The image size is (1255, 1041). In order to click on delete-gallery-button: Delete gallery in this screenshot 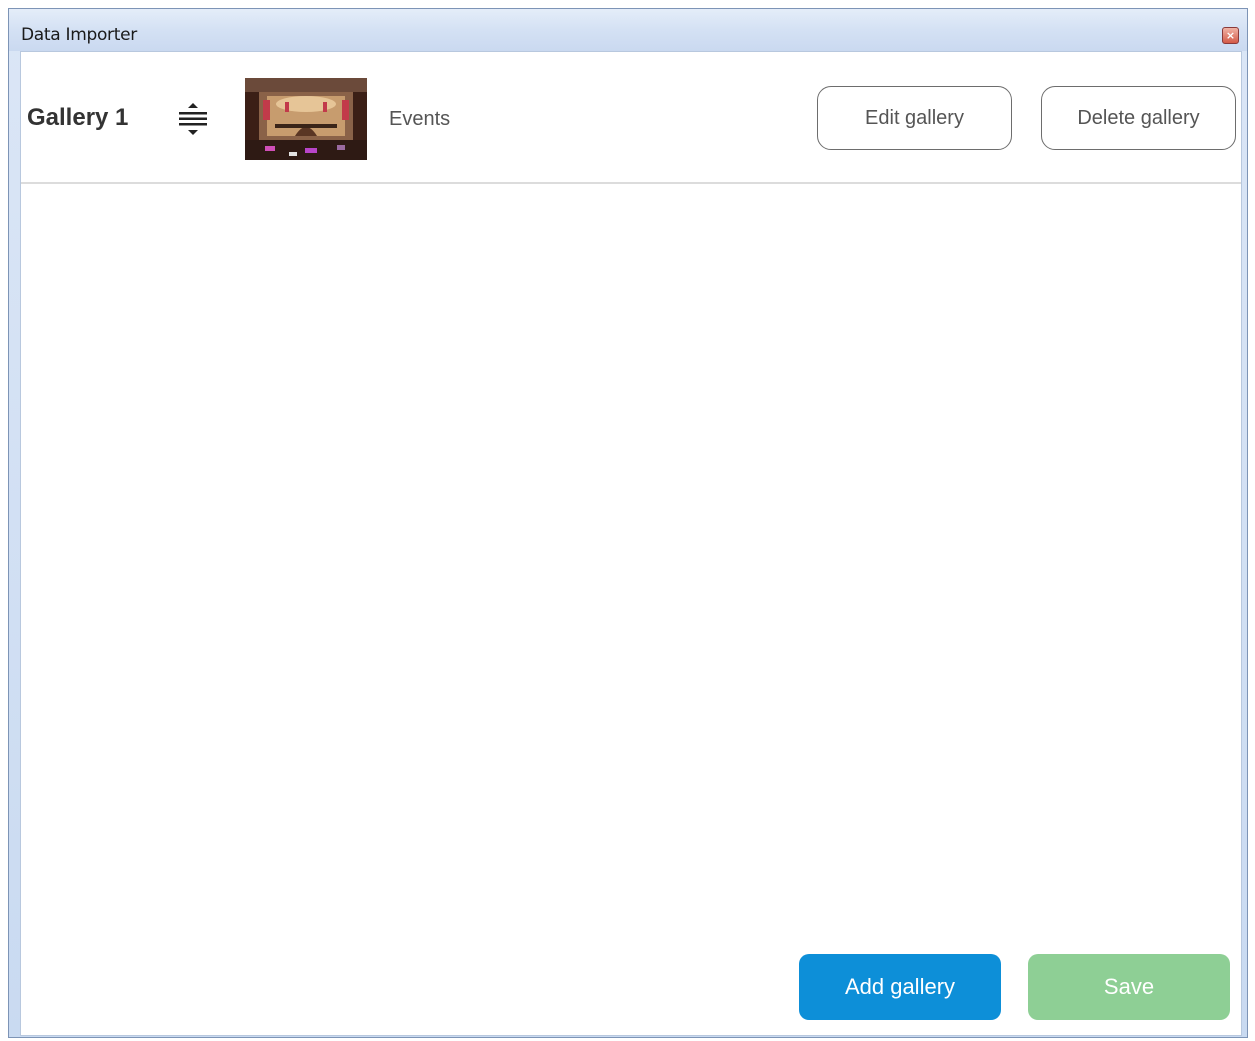, I will do `click(1138, 118)`.